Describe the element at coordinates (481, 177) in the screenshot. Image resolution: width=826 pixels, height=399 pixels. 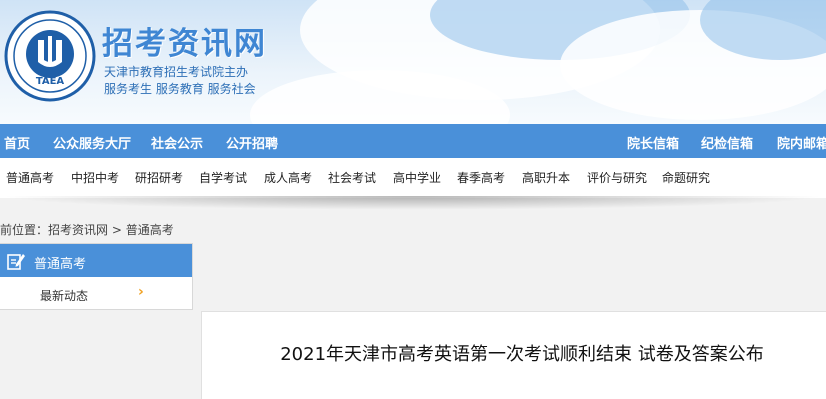
I see `subnav-item: 春季高考` at that location.